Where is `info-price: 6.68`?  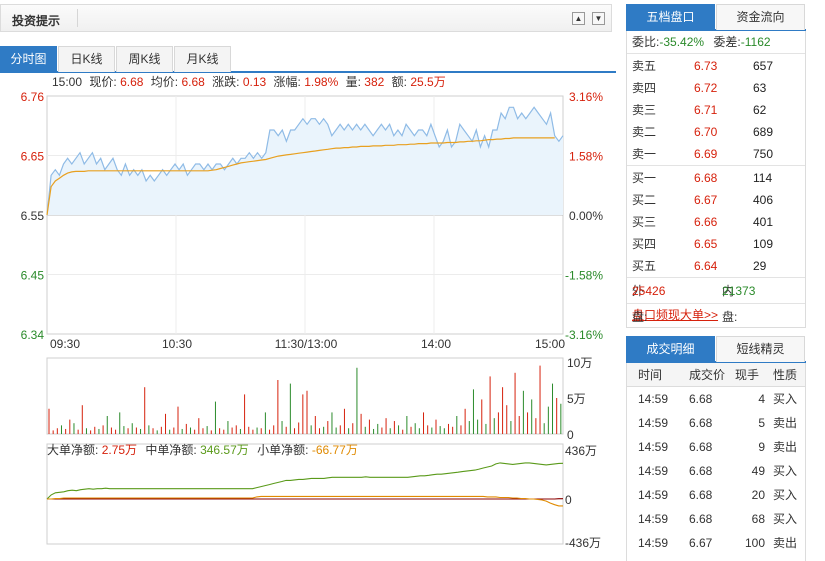
info-price: 6.68 is located at coordinates (132, 82).